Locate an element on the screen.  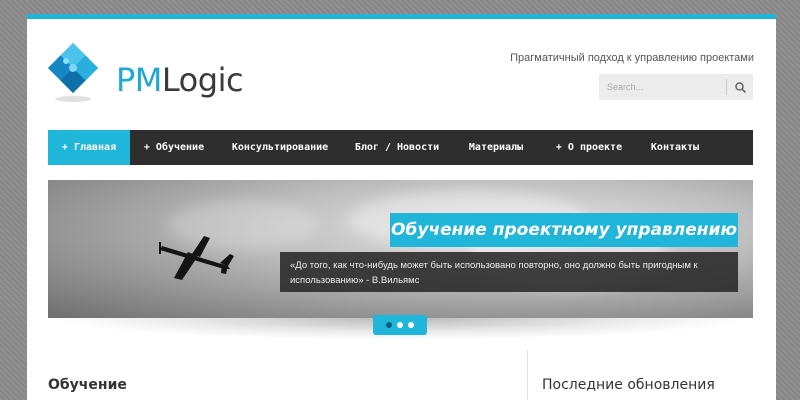
search-button is located at coordinates (740, 87).